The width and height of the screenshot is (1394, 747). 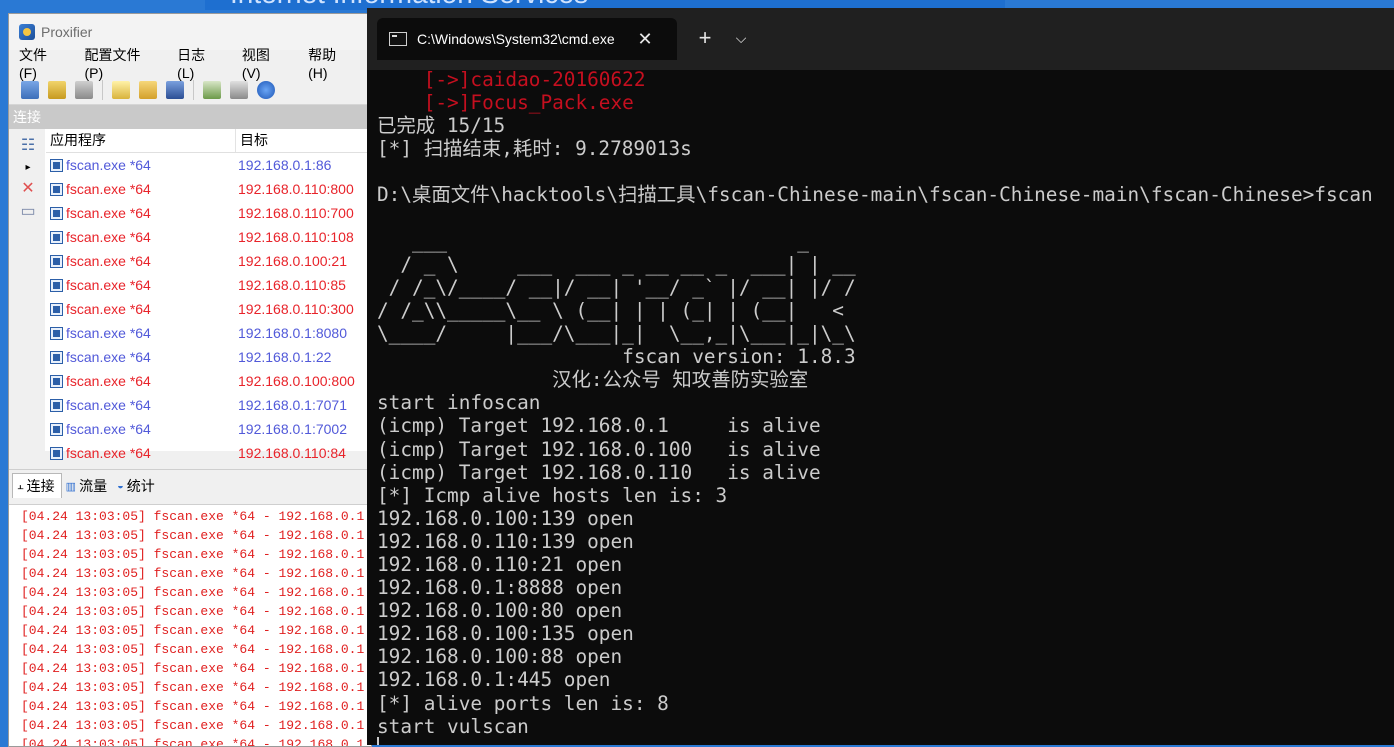 What do you see at coordinates (28, 146) in the screenshot?
I see `columns-icon: ☷` at bounding box center [28, 146].